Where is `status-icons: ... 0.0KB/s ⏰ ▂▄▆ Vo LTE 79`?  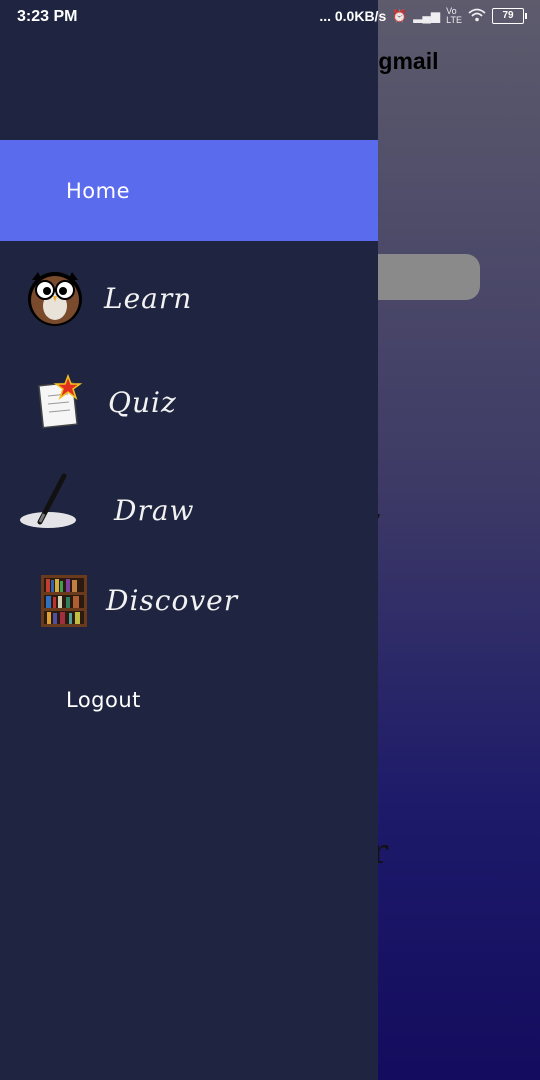
status-icons: ... 0.0KB/s ⏰ ▂▄▆ Vo LTE 79 is located at coordinates (423, 15).